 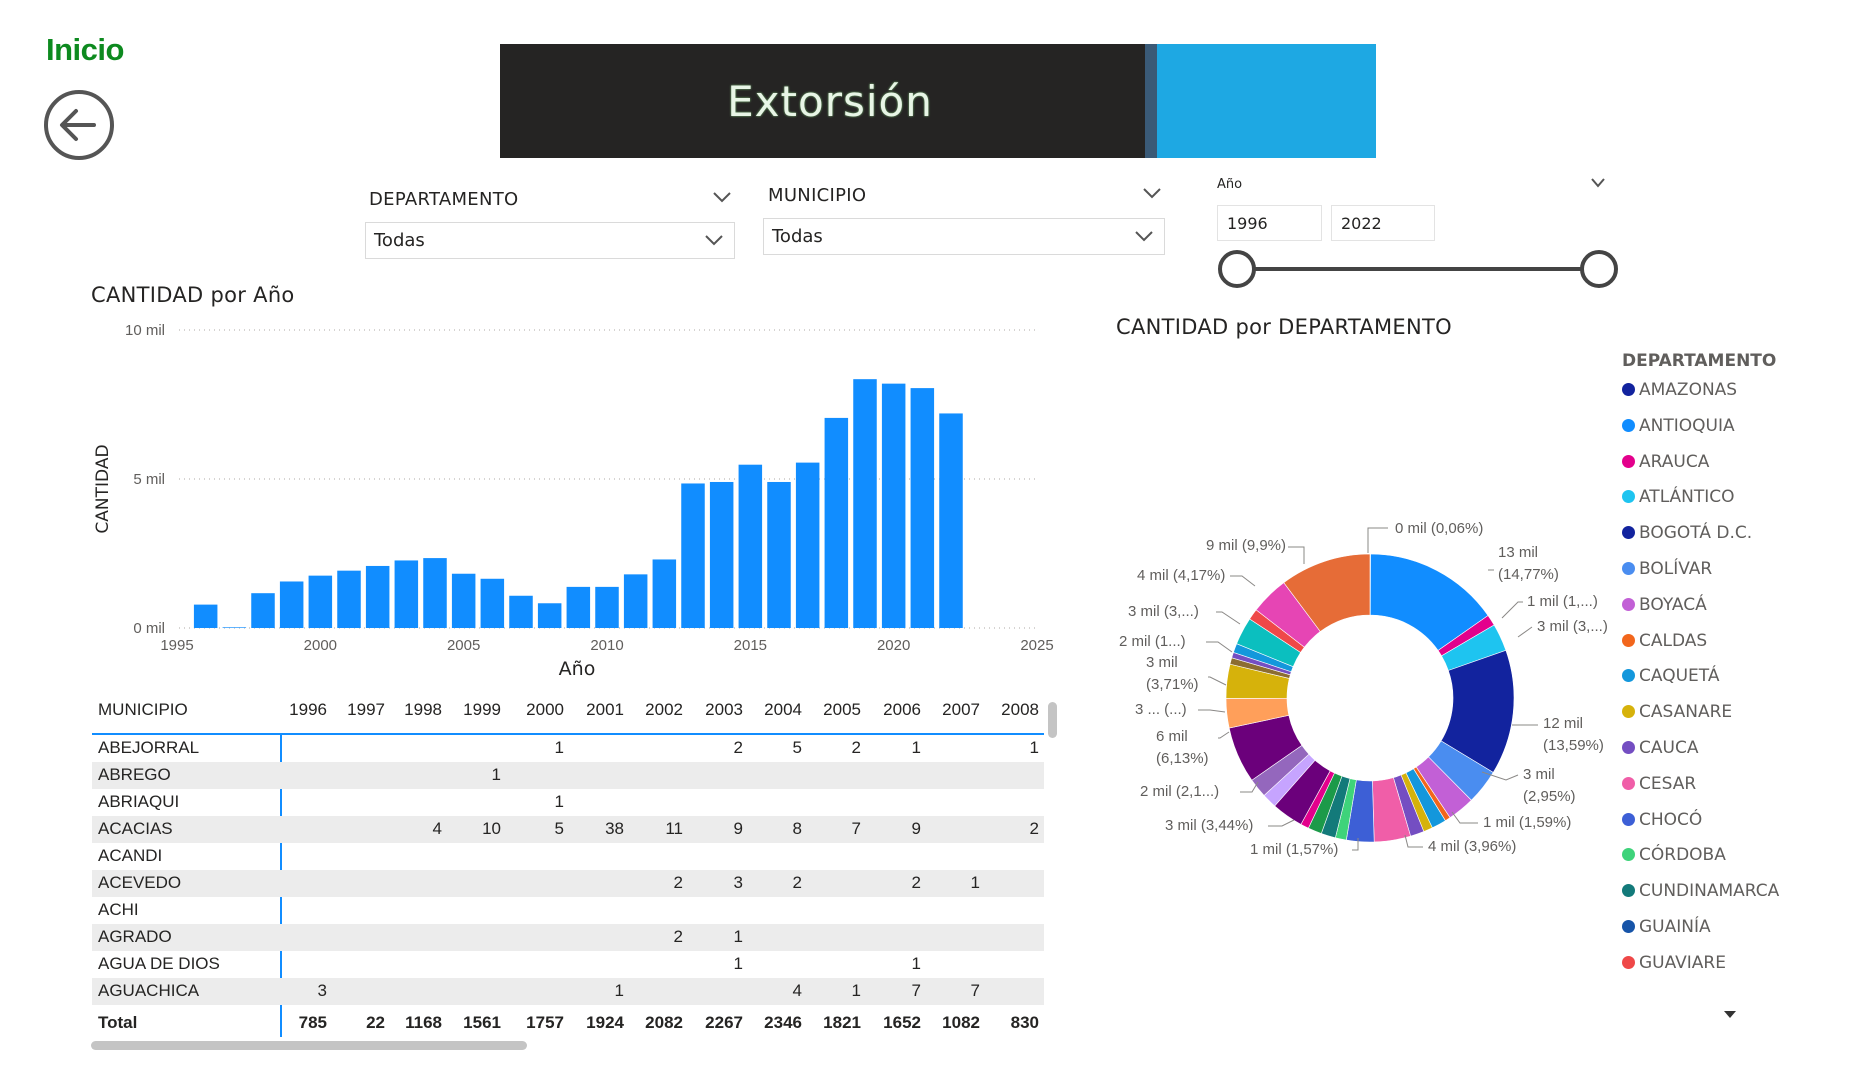 What do you see at coordinates (607, 607) in the screenshot?
I see `bar-2010` at bounding box center [607, 607].